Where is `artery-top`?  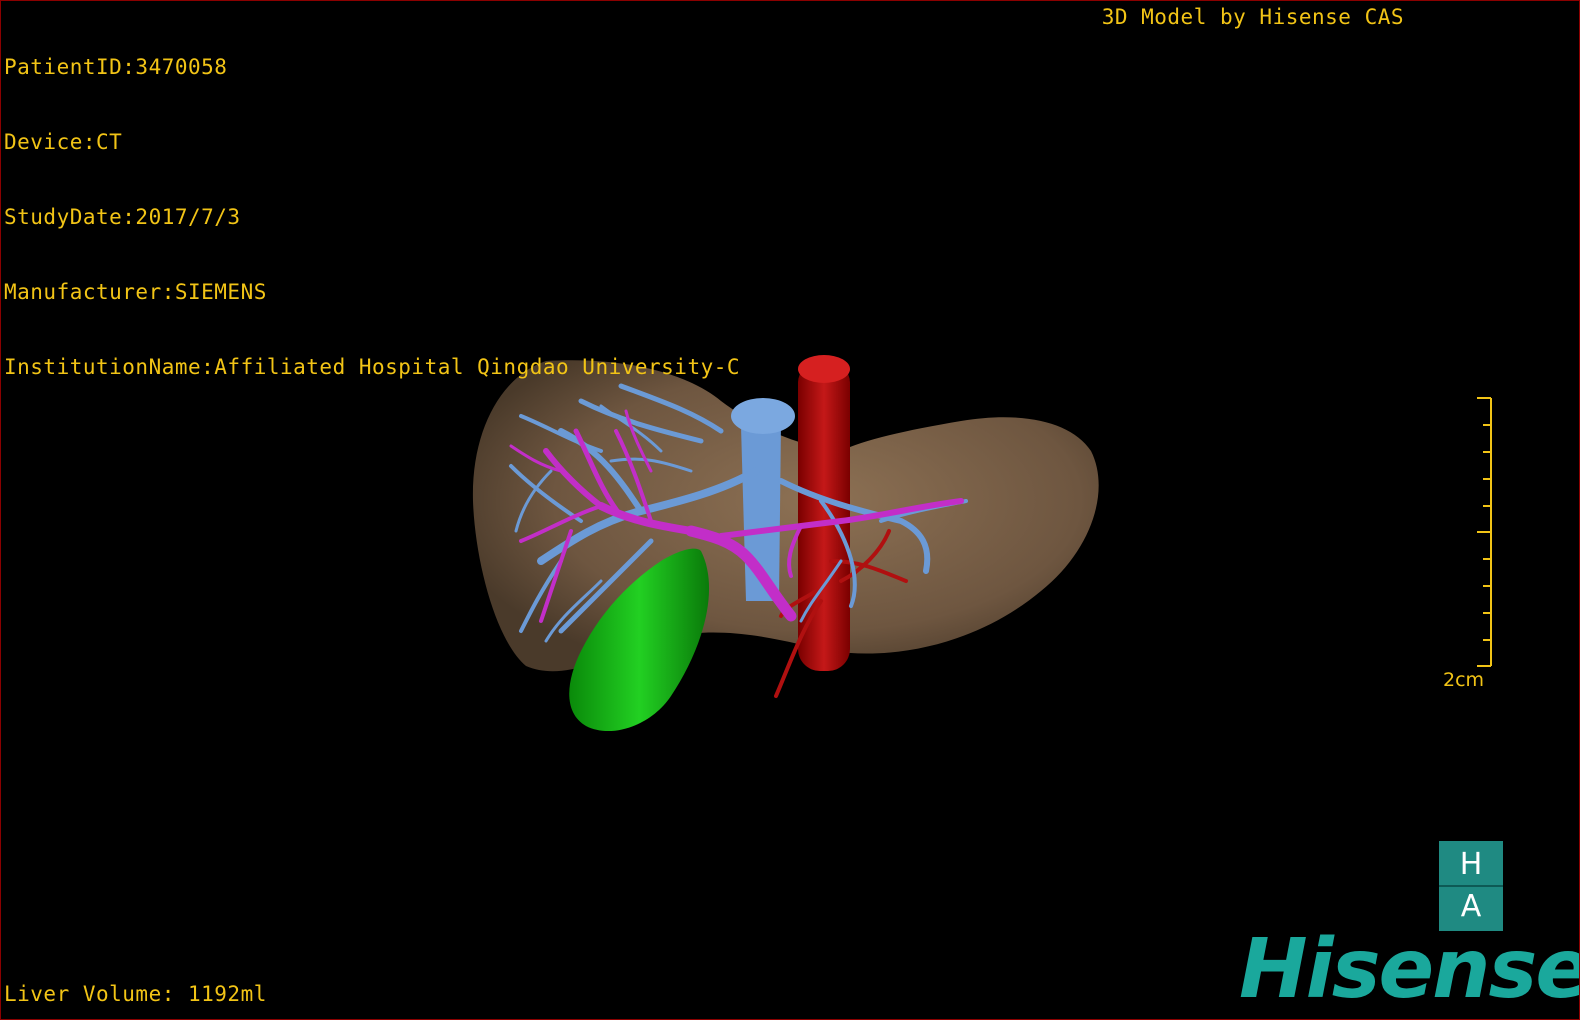 artery-top is located at coordinates (824, 369).